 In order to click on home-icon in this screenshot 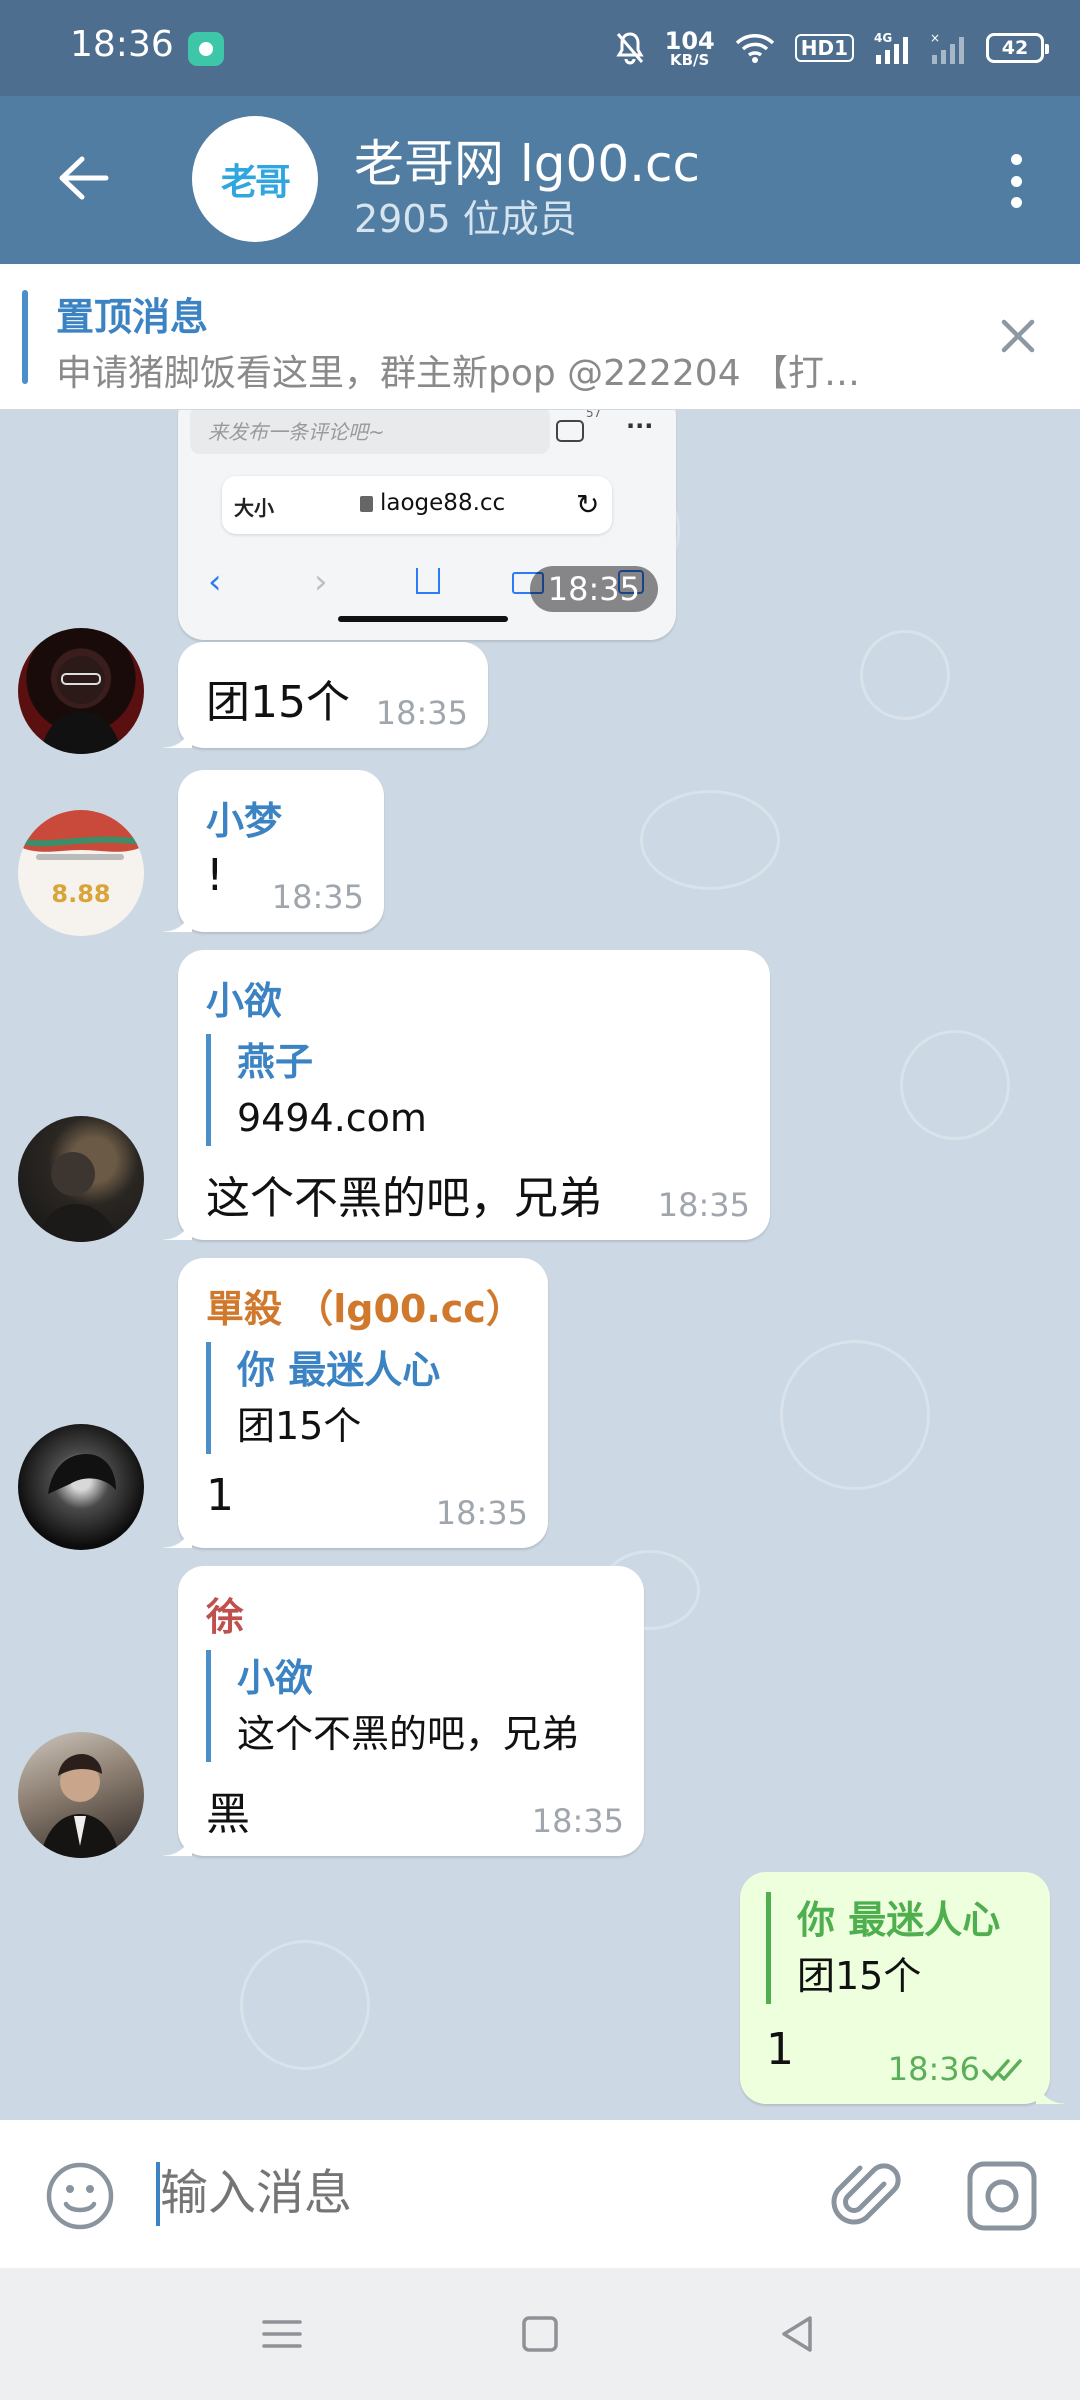, I will do `click(540, 2334)`.